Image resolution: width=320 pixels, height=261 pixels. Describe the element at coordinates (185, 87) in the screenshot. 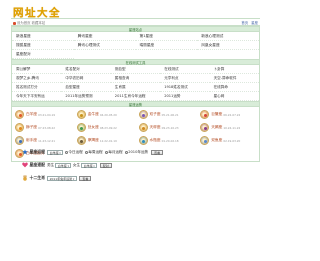

I see `tool-link: 1918姓名测试` at that location.